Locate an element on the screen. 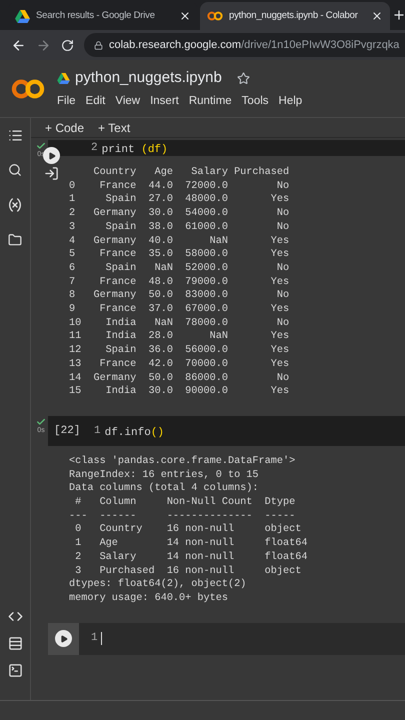 The width and height of the screenshot is (405, 720). output-line: 2 Germany 30.0 54000.0 No is located at coordinates (179, 214).